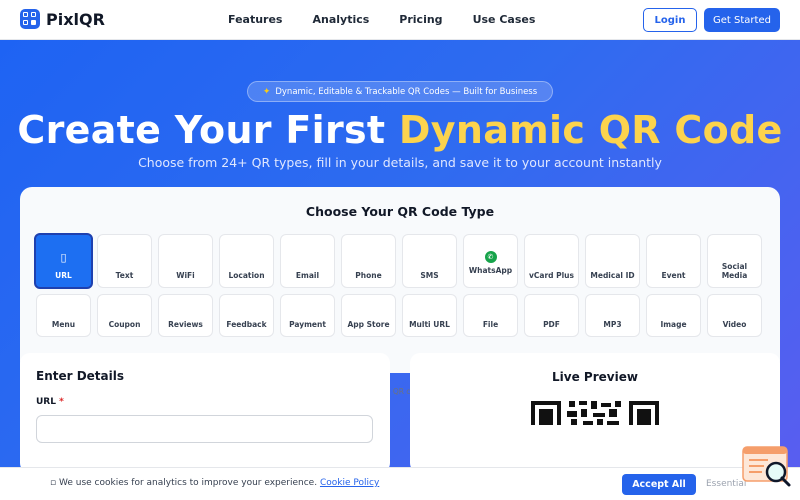 This screenshot has height=500, width=800. I want to click on qr-type-title: Choose Your QR Code Type, so click(400, 211).